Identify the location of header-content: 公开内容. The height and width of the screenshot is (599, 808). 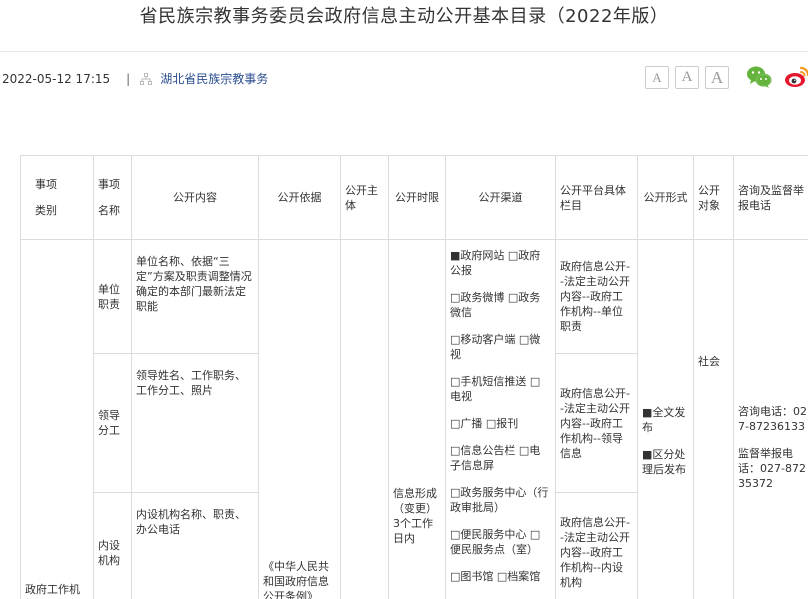
(195, 197).